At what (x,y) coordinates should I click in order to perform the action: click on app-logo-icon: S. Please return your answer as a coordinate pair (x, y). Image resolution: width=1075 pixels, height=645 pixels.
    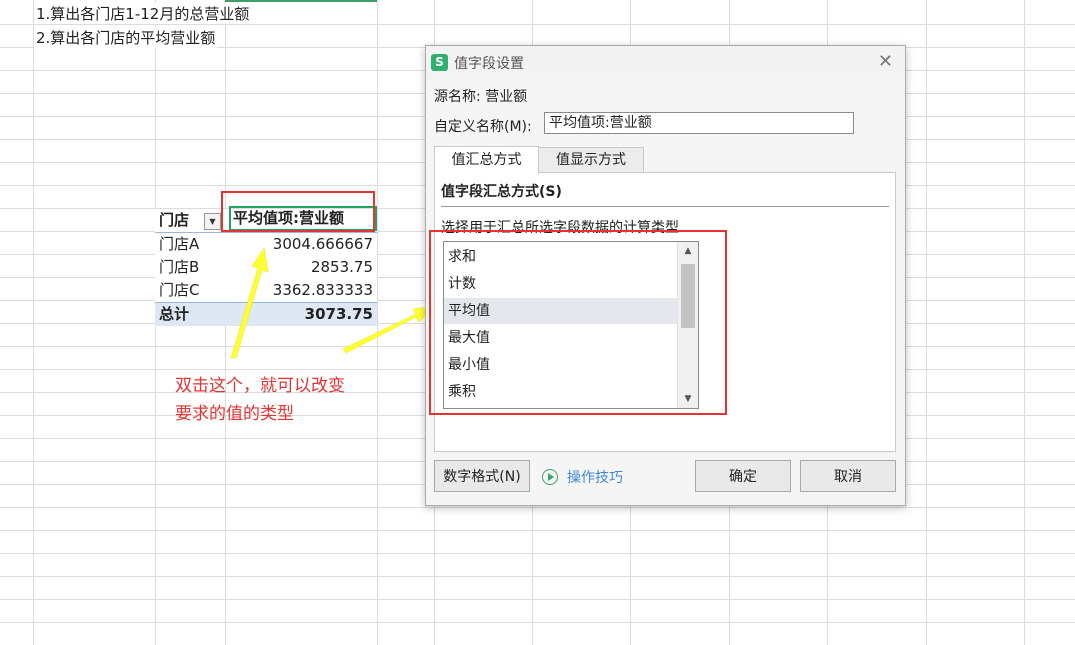
    Looking at the image, I should click on (439, 62).